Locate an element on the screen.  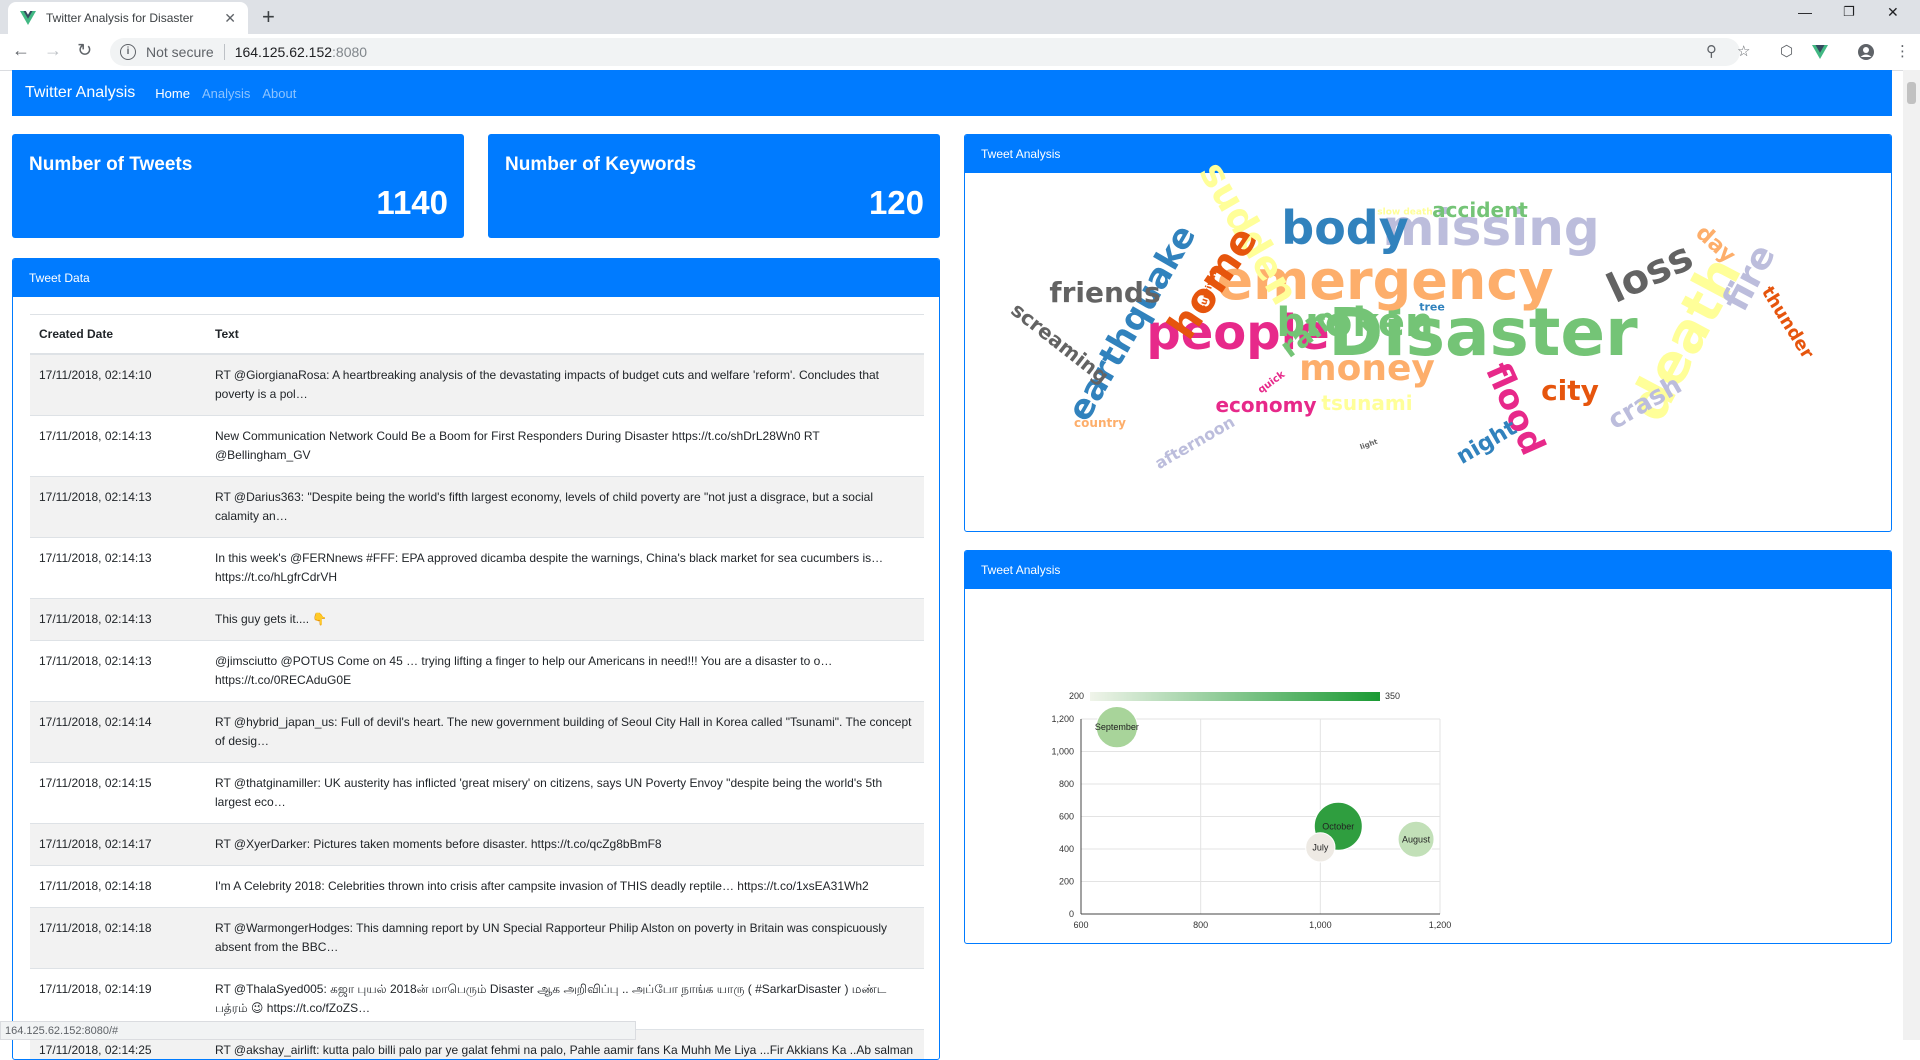
bubble-label: July is located at coordinates (1320, 847).